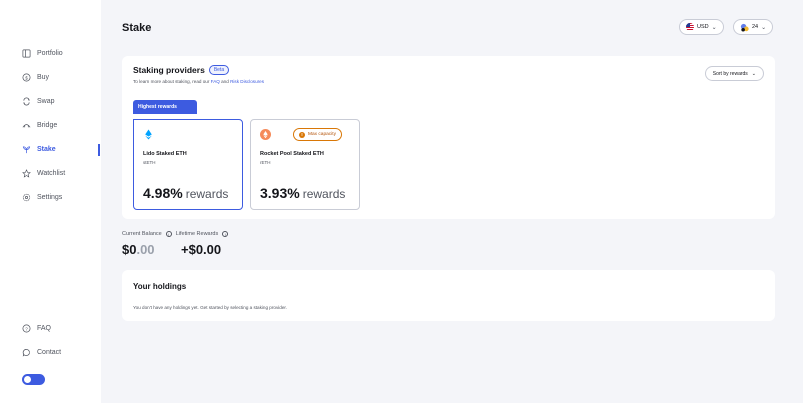 The height and width of the screenshot is (403, 803). Describe the element at coordinates (302, 134) in the screenshot. I see `warning-icon: !` at that location.